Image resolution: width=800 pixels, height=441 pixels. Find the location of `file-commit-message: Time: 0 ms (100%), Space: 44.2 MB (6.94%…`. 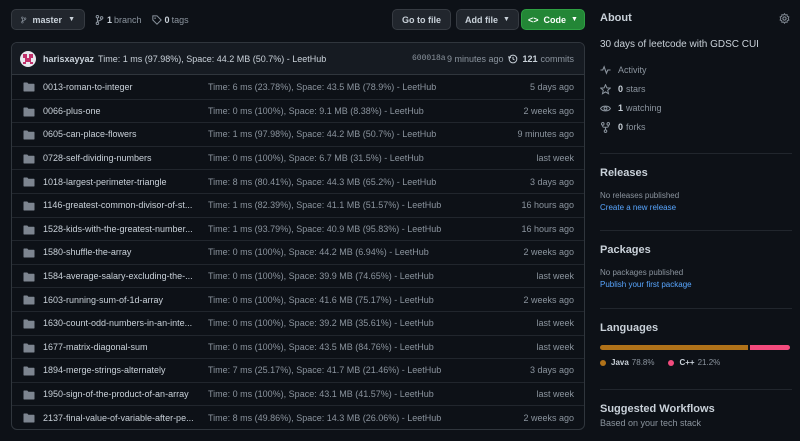

file-commit-message: Time: 0 ms (100%), Space: 44.2 MB (6.94%… is located at coordinates (318, 252).